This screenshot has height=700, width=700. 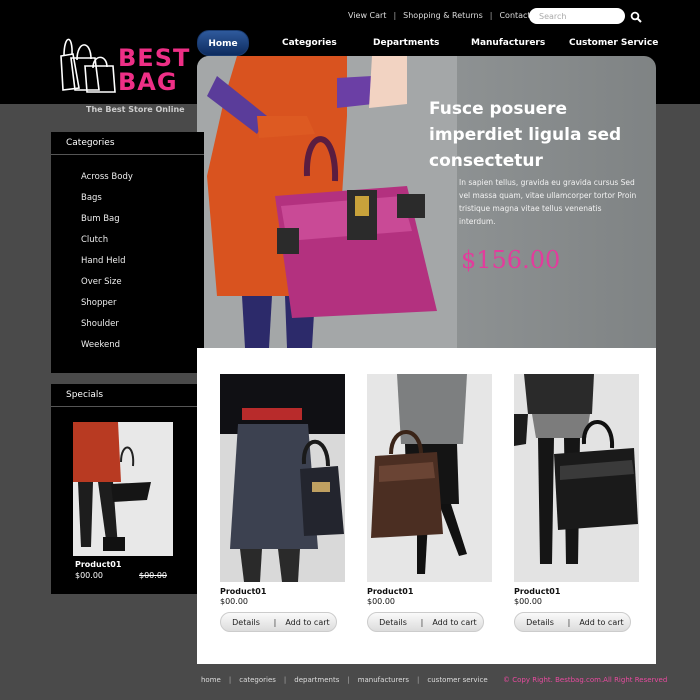 I want to click on category-clutch: Clutch, so click(x=127, y=240).